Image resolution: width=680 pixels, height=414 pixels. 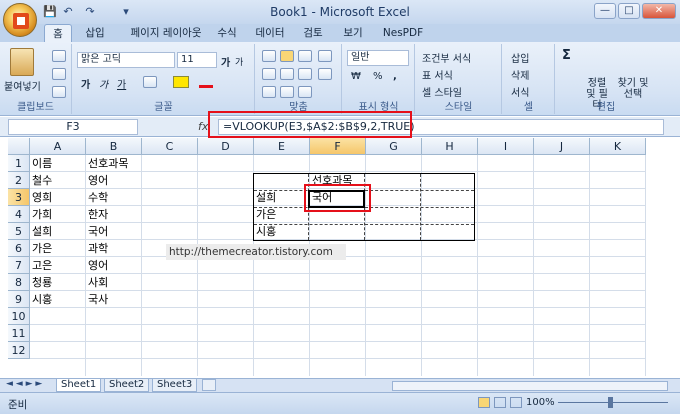 What do you see at coordinates (121, 83) in the screenshot?
I see `underline-button: 가` at bounding box center [121, 83].